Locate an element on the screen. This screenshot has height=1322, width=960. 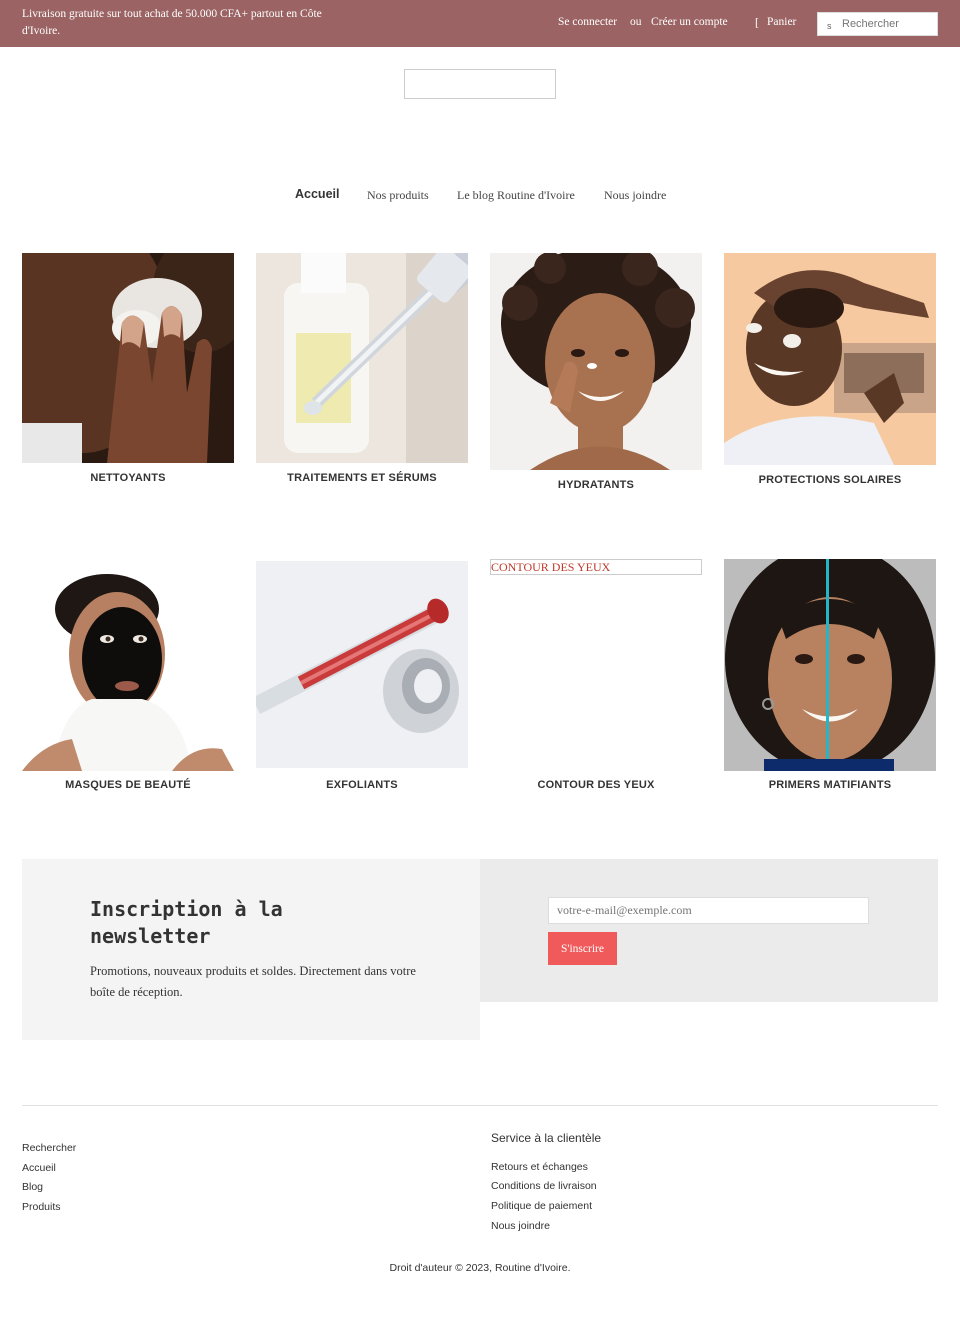
newsletter-email-input is located at coordinates (708, 910).